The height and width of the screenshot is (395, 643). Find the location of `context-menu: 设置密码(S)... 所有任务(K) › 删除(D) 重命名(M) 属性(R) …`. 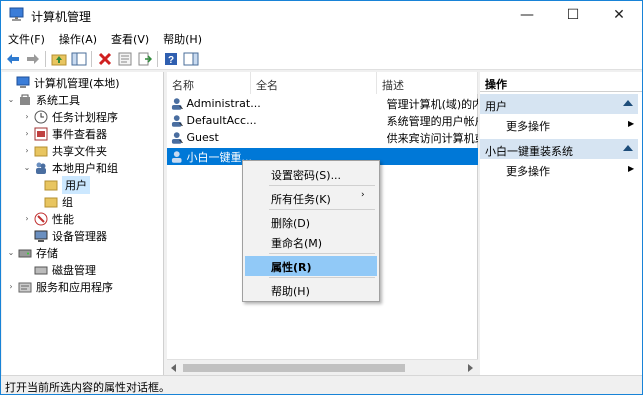

context-menu: 设置密码(S)... 所有任务(K) › 删除(D) 重命名(M) 属性(R) … is located at coordinates (311, 231).